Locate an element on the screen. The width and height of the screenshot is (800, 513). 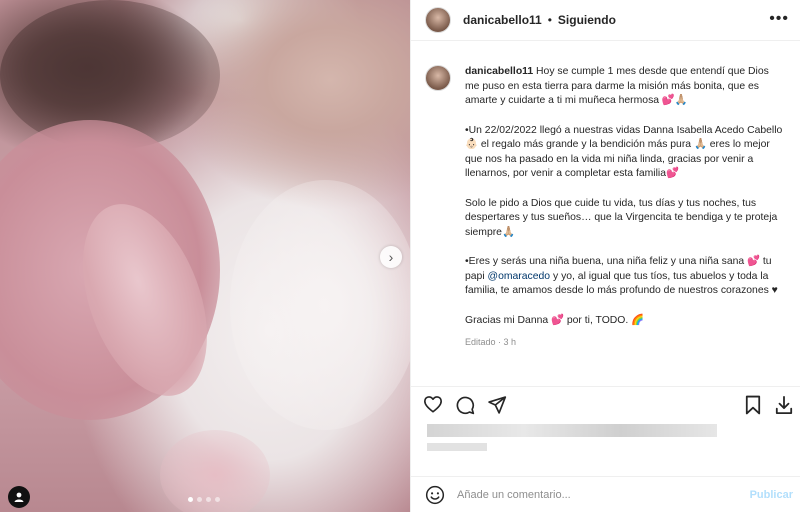
caption-username: danicabello11 is located at coordinates (499, 71).